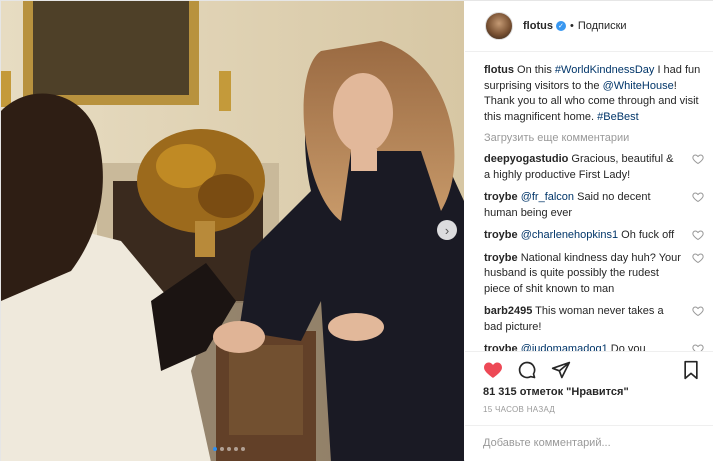  What do you see at coordinates (499, 70) in the screenshot?
I see `caption-username: flotus` at bounding box center [499, 70].